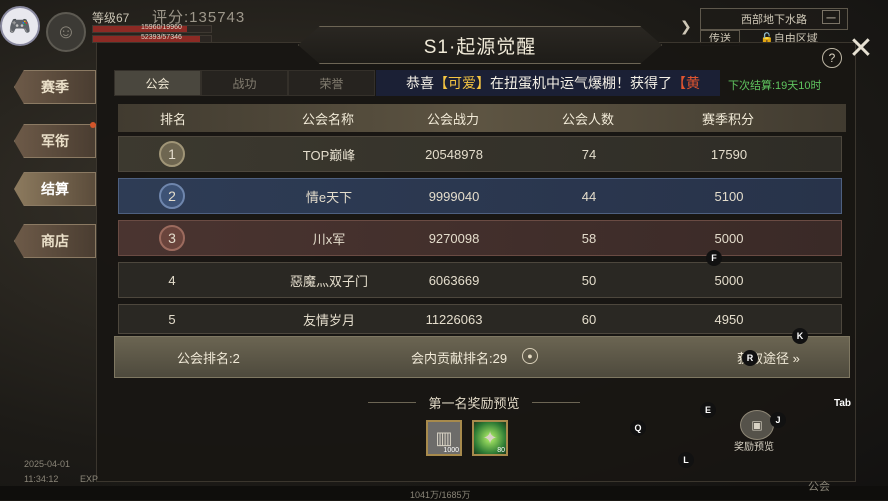  What do you see at coordinates (778, 420) in the screenshot?
I see `hotkey-j: J` at bounding box center [778, 420].